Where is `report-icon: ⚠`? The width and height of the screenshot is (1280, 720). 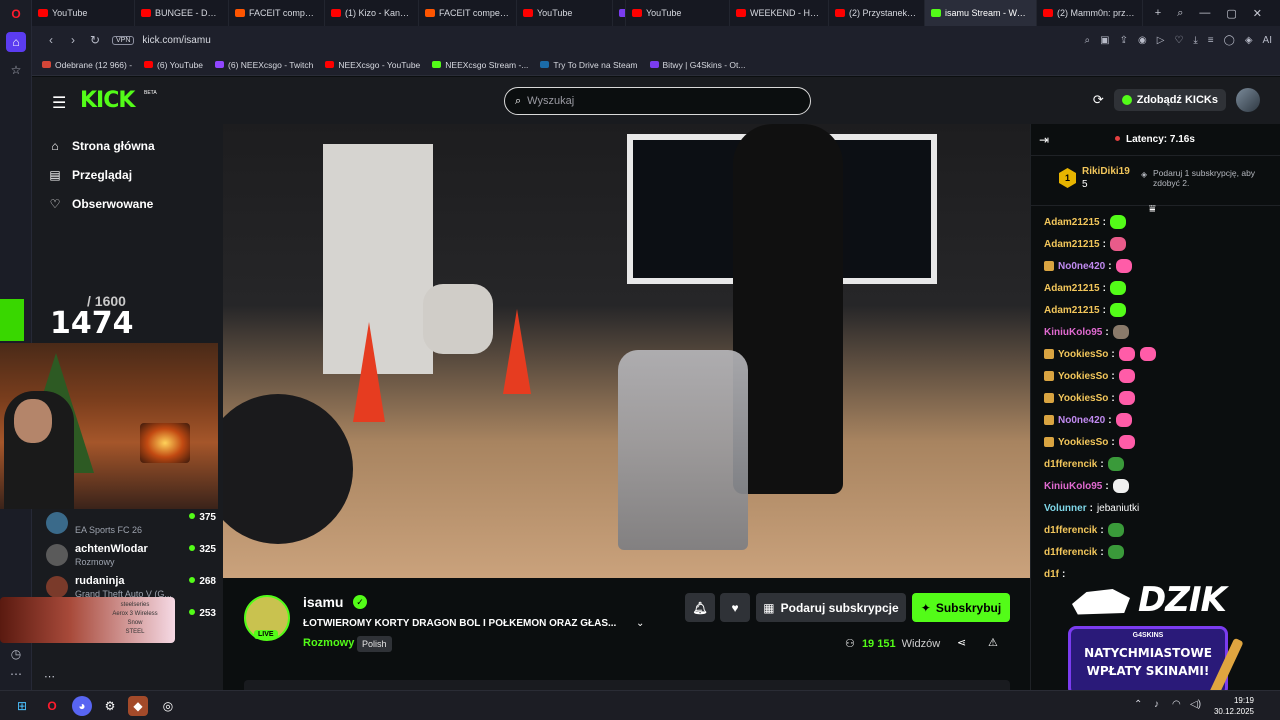 report-icon: ⚠ is located at coordinates (993, 642).